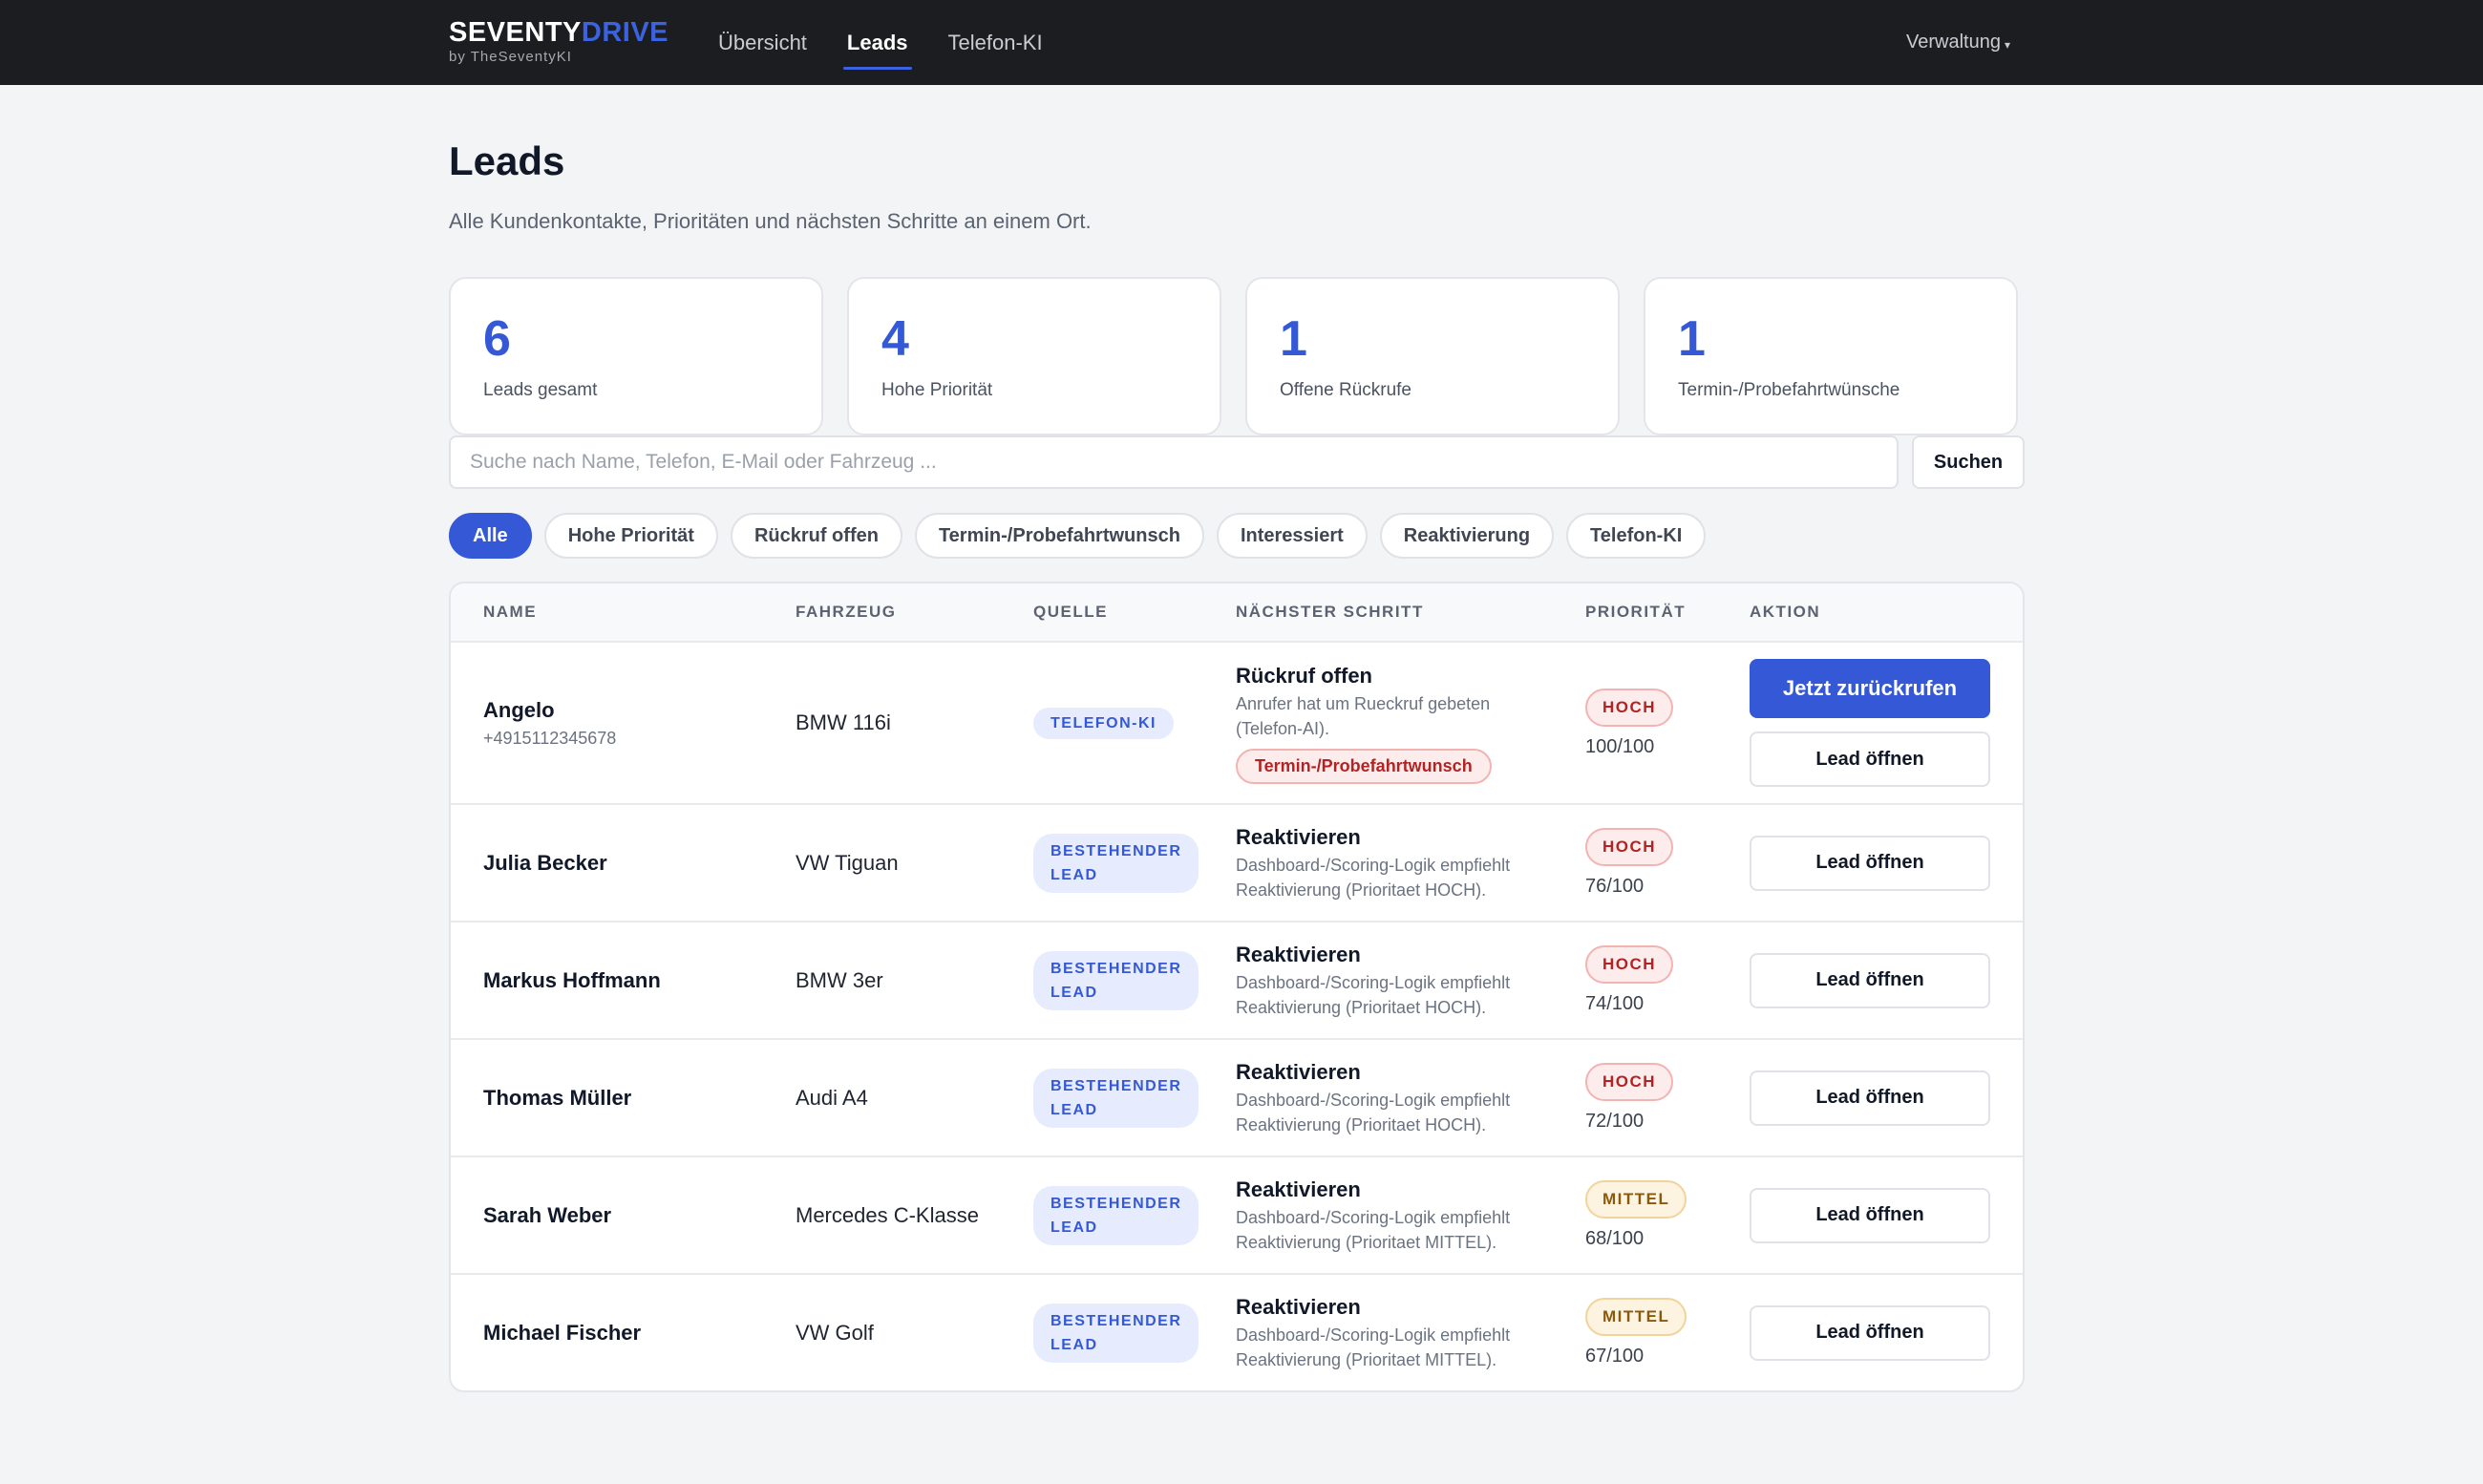 The height and width of the screenshot is (1484, 2483). I want to click on lead-vehicle-cell: BMW 3er, so click(839, 980).